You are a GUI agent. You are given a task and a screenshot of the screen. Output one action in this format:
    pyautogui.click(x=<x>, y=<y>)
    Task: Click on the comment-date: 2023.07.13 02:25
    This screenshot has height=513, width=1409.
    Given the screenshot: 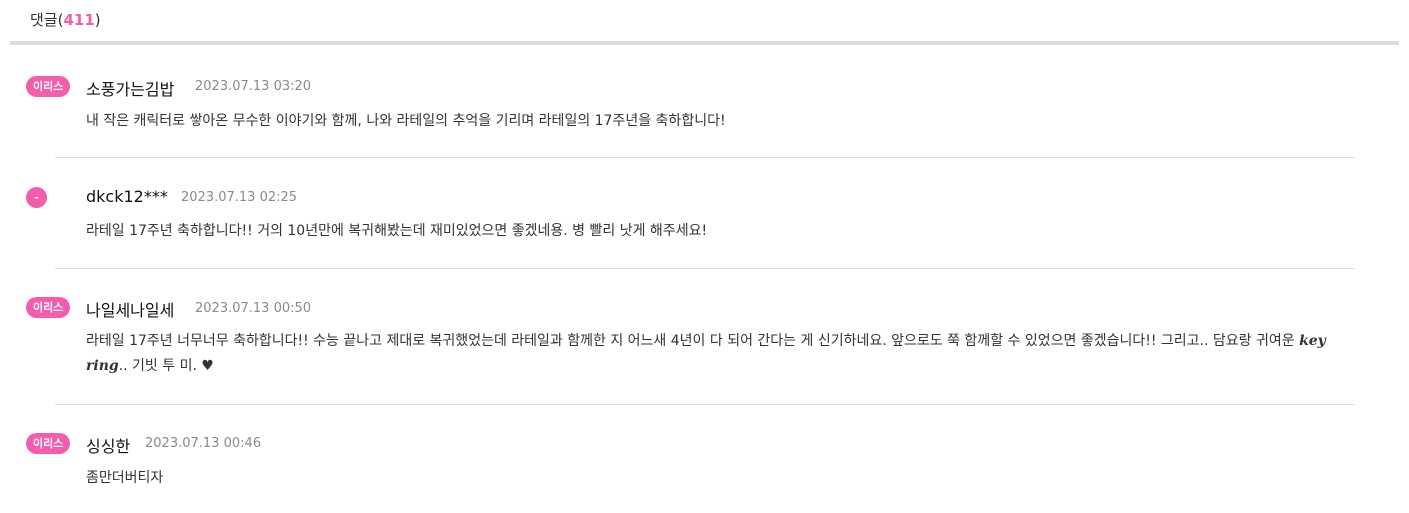 What is the action you would take?
    pyautogui.click(x=239, y=197)
    